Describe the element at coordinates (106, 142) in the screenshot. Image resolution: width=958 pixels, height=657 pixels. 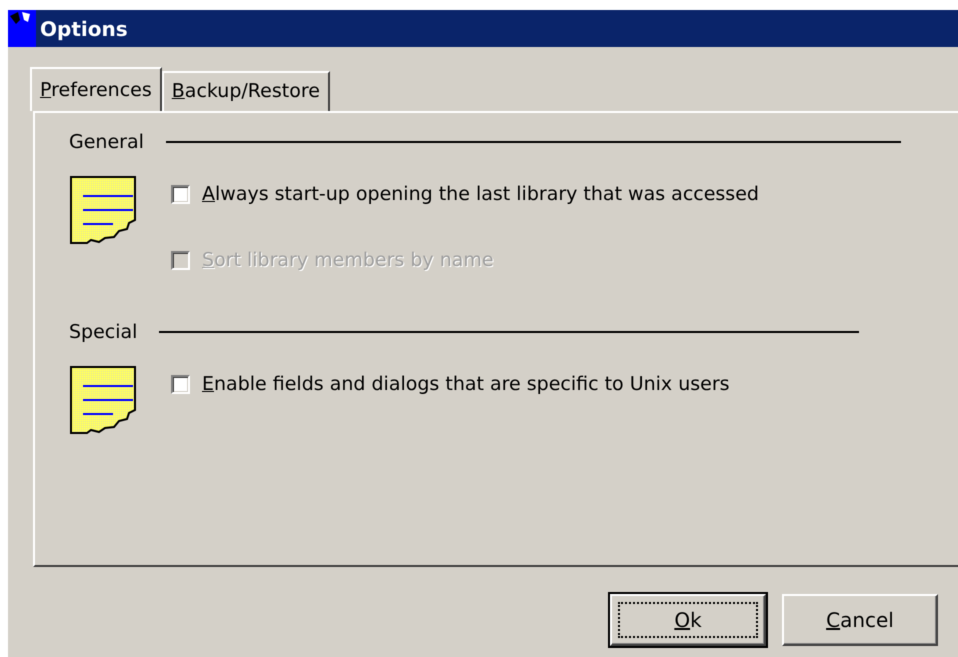
I see `section-heading: General` at that location.